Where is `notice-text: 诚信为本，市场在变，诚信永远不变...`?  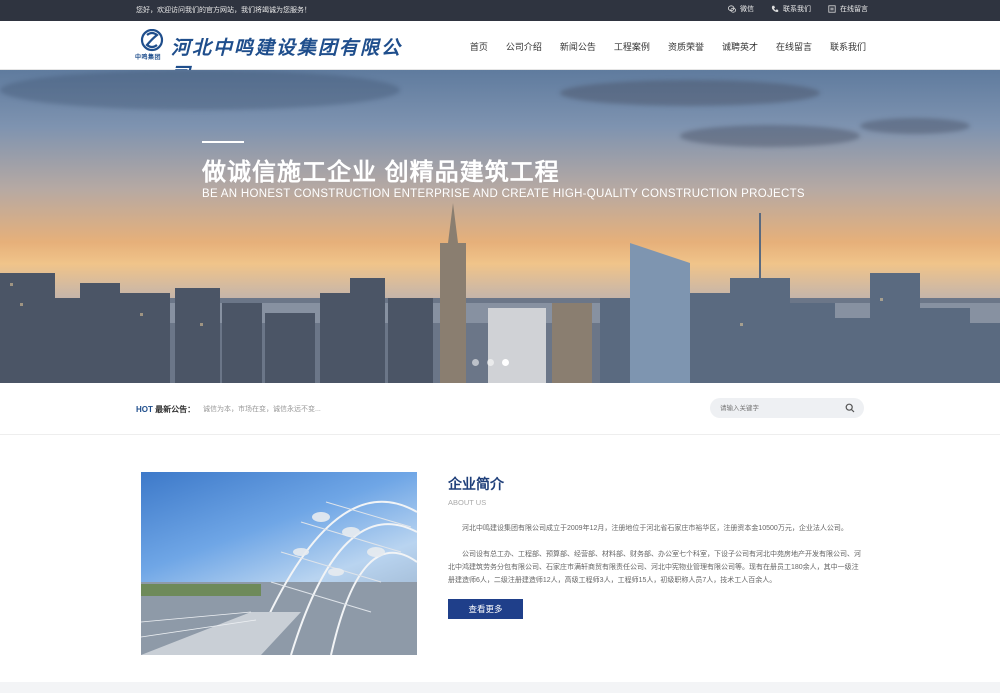
notice-text: 诚信为本，市场在变，诚信永远不变... is located at coordinates (262, 409).